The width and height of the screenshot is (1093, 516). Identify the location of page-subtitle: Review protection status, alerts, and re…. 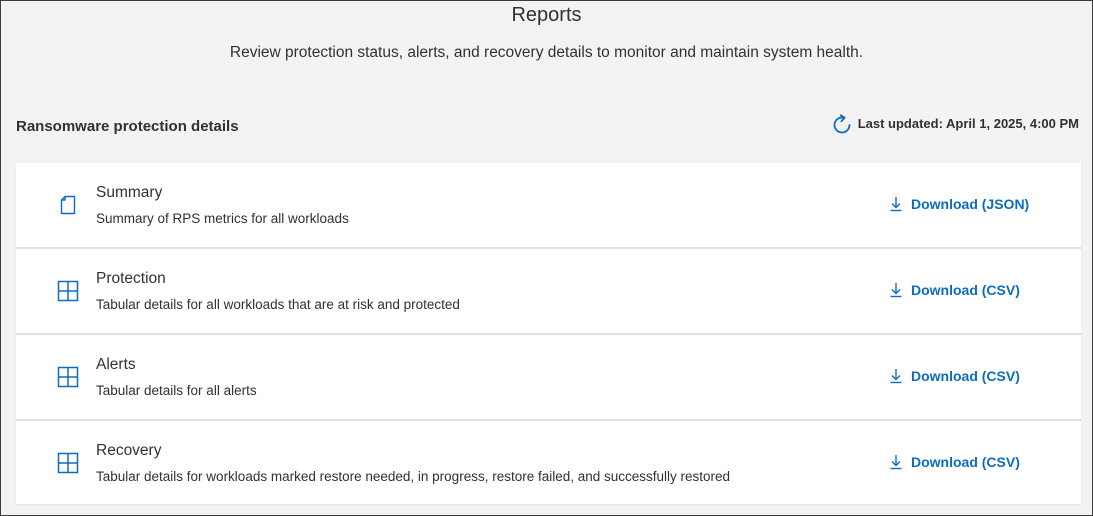
(546, 52).